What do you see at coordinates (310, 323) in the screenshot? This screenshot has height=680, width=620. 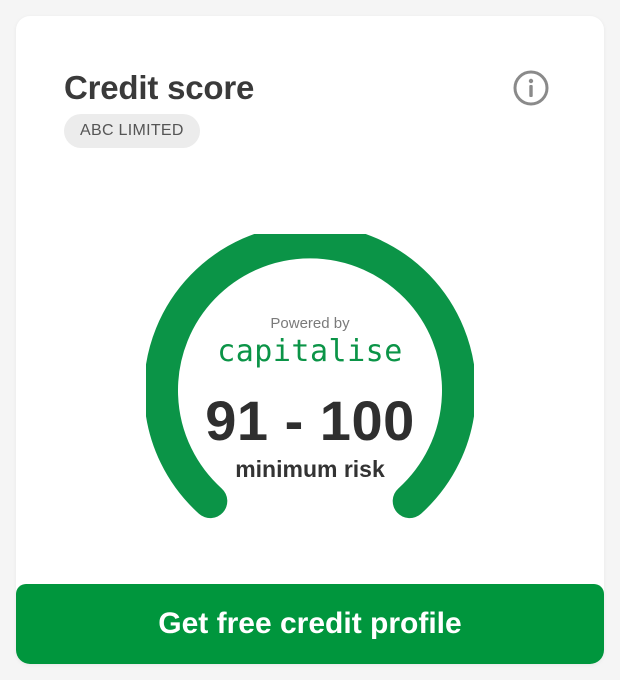 I see `powered-by-label: Powered by` at bounding box center [310, 323].